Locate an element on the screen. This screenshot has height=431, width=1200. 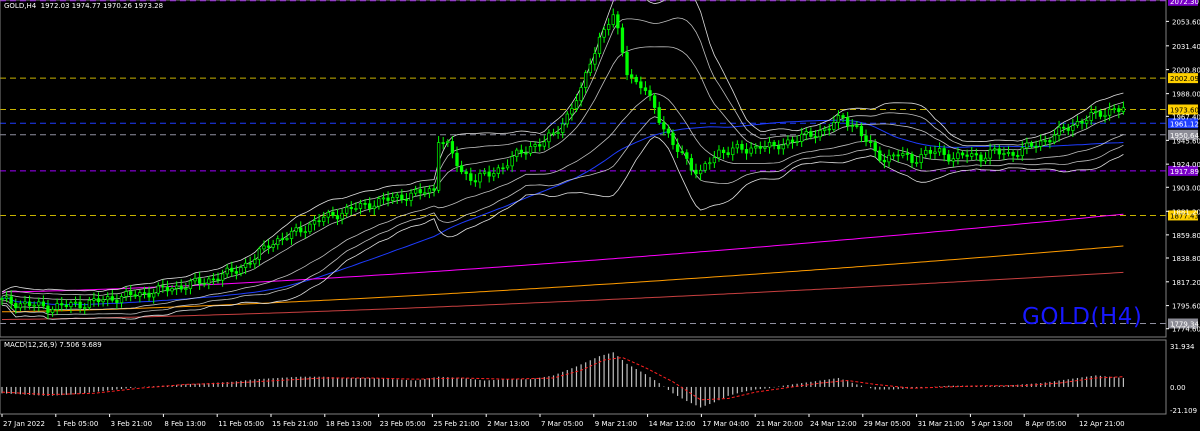
time-axis-tick-label: 9 Mar 21:00 is located at coordinates (616, 424).